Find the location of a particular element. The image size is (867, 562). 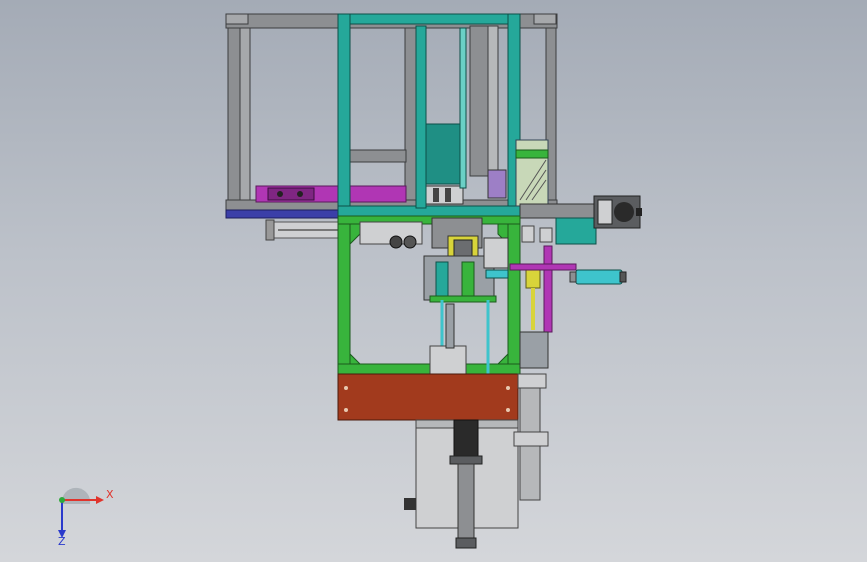

rust-base-plate is located at coordinates (428, 397).